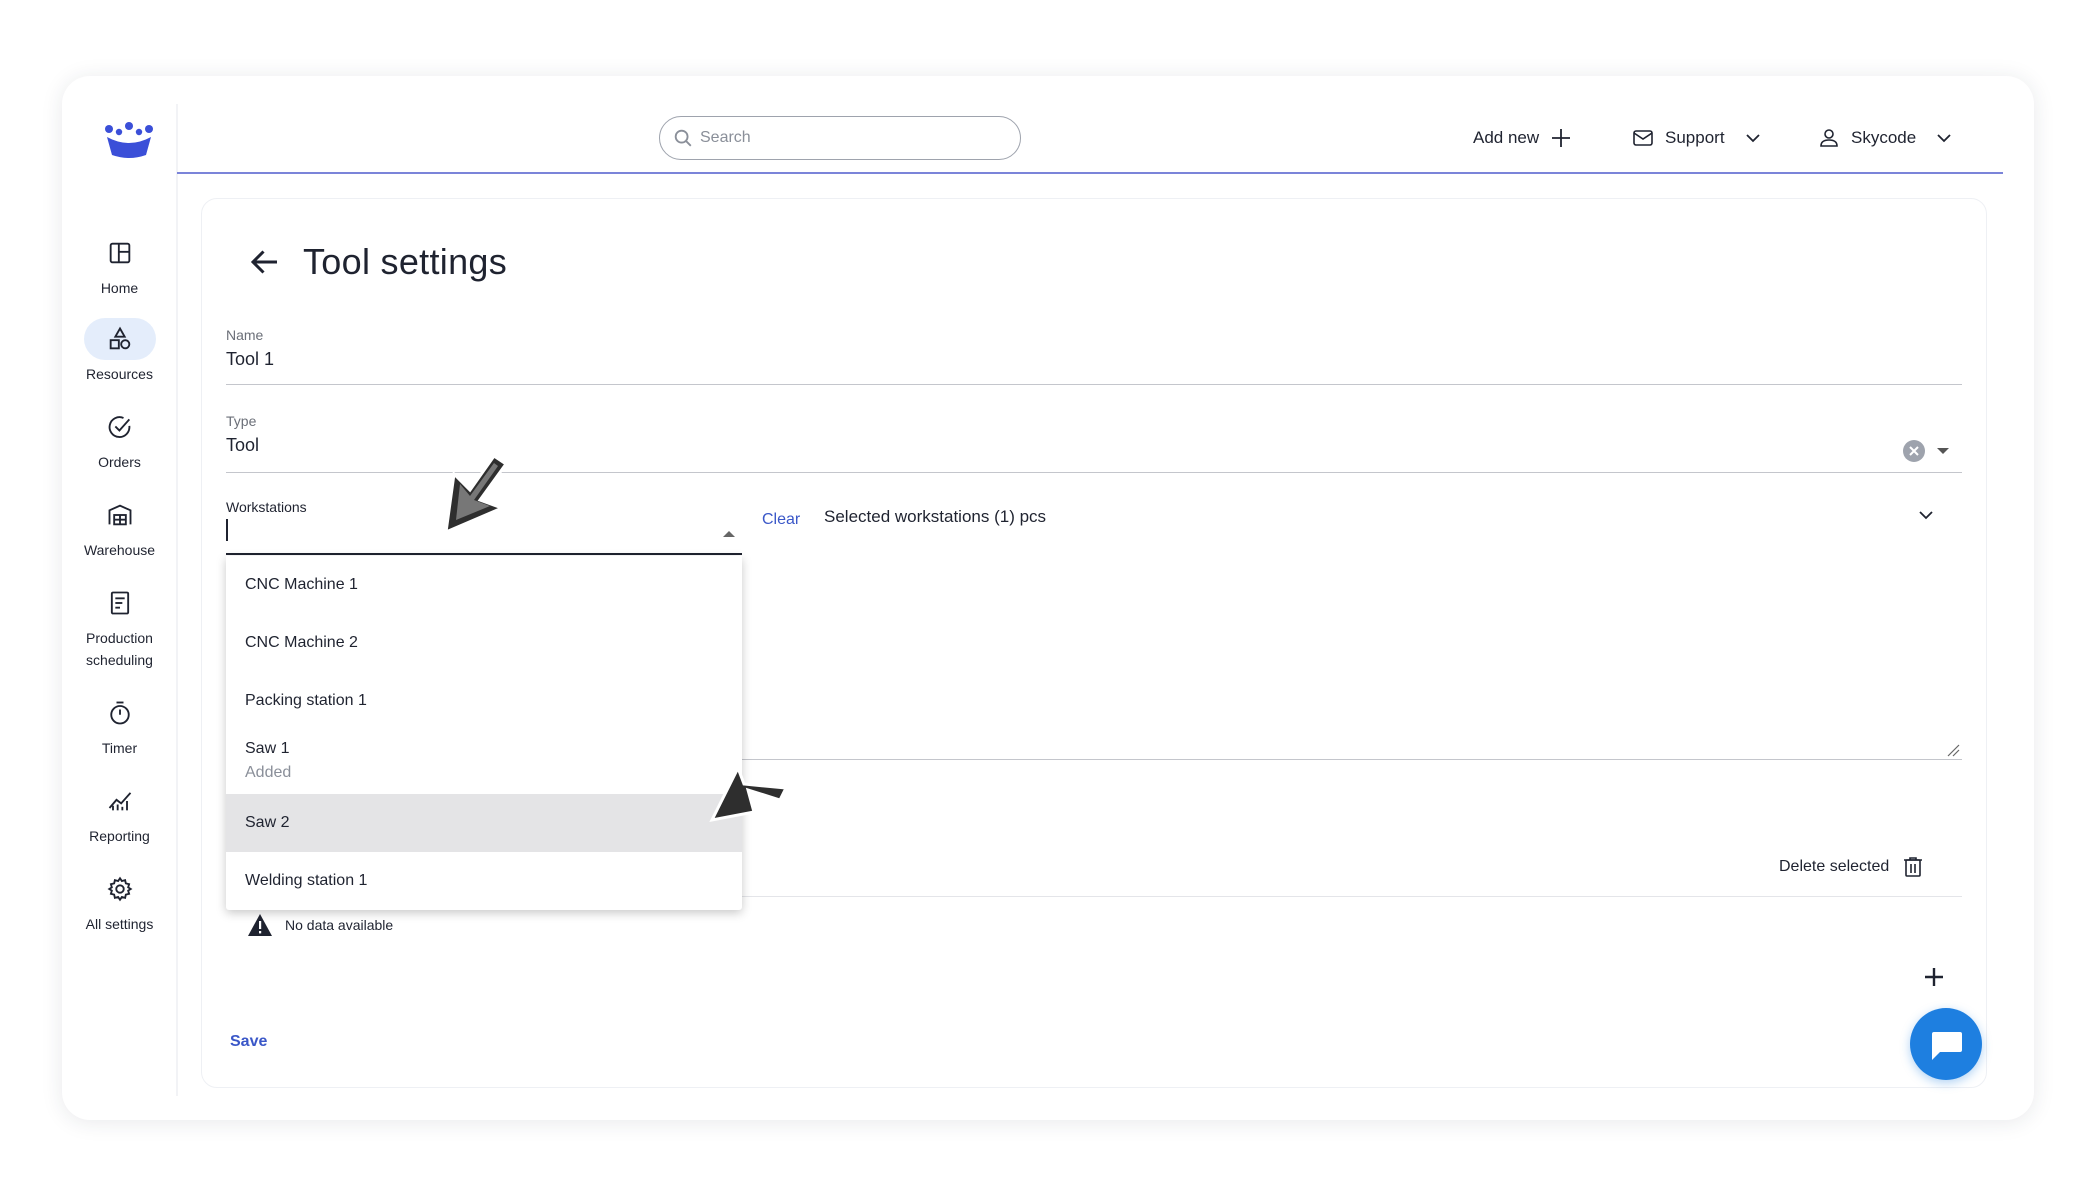 The image size is (2078, 1196). I want to click on add-new-label: Add new, so click(1506, 137).